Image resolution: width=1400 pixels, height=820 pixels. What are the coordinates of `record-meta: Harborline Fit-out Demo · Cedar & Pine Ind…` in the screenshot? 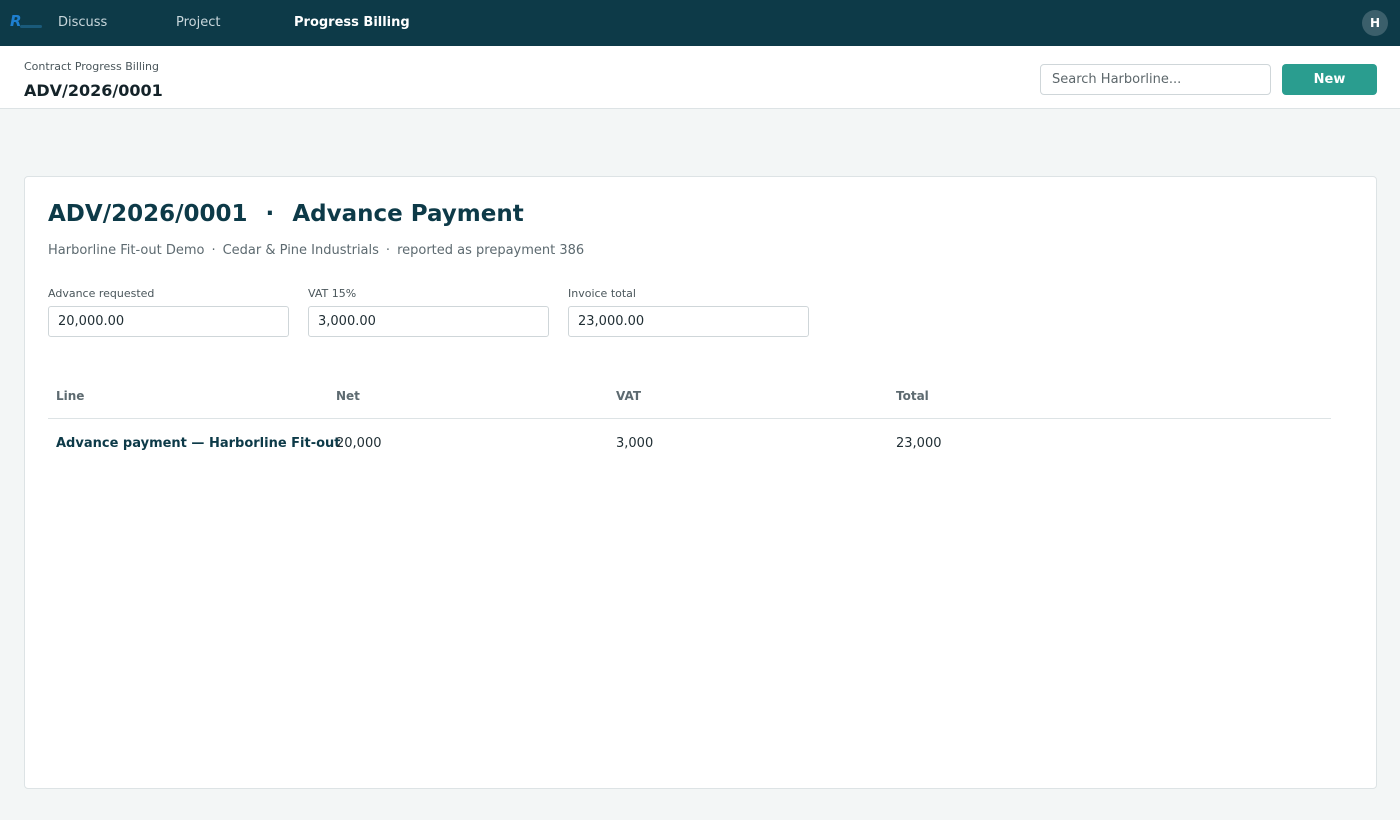 It's located at (316, 250).